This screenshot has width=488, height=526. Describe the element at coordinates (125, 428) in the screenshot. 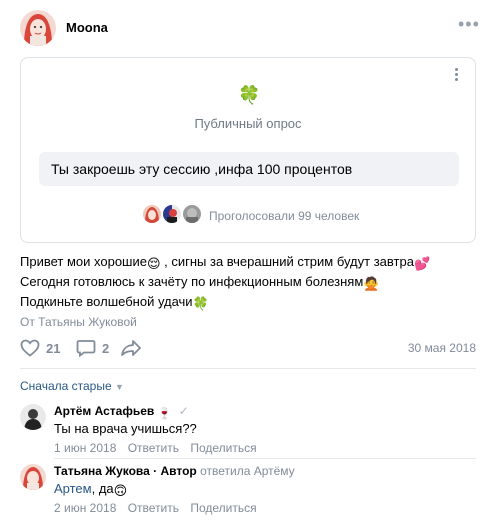

I see `comment-text: Ты на врача учишься??` at that location.